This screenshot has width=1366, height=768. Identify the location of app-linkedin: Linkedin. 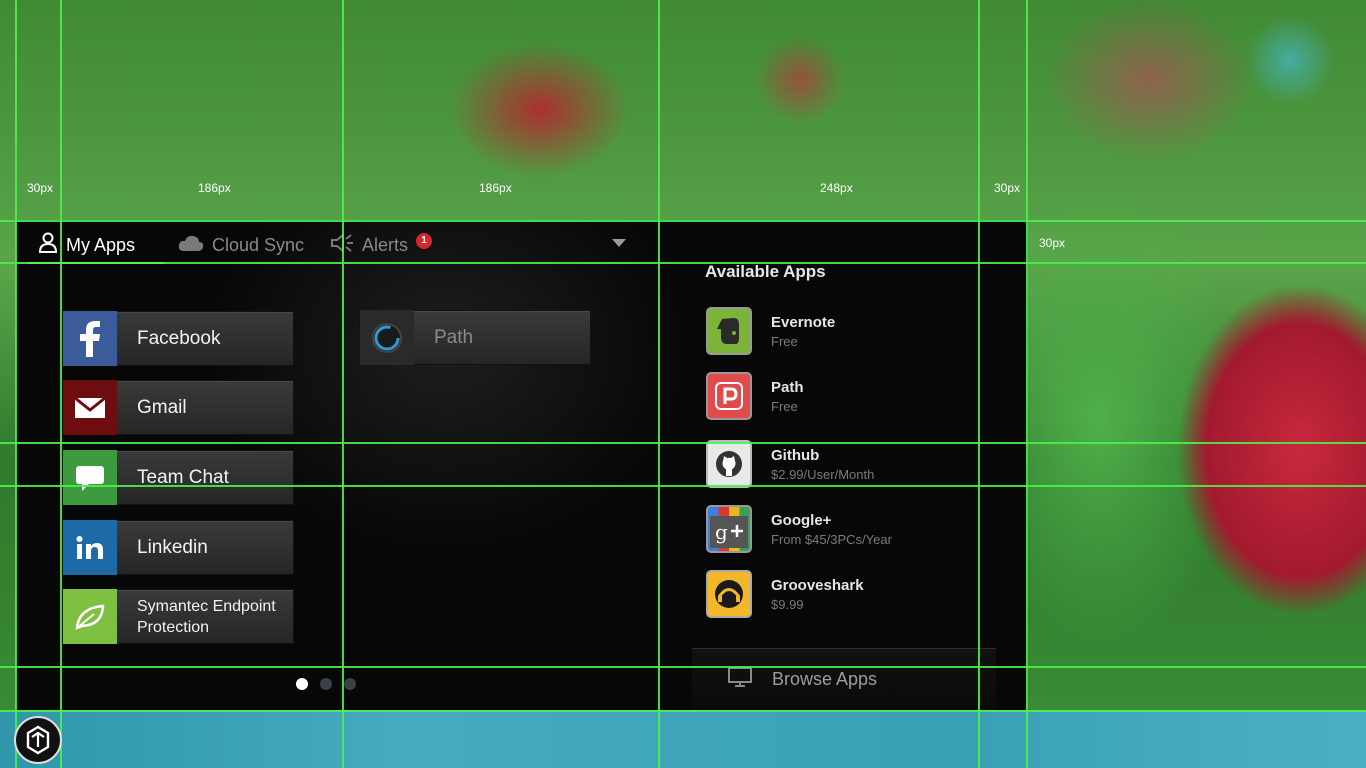
(178, 547).